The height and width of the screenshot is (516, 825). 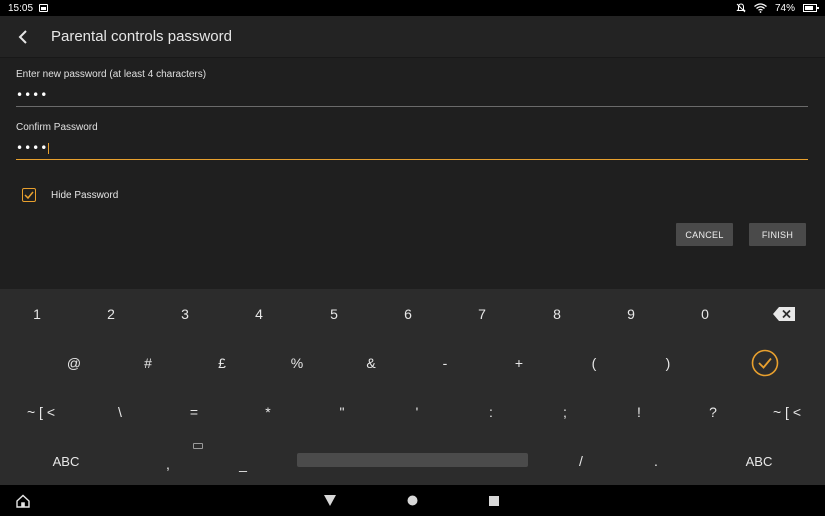 I want to click on square-icon, so click(x=494, y=500).